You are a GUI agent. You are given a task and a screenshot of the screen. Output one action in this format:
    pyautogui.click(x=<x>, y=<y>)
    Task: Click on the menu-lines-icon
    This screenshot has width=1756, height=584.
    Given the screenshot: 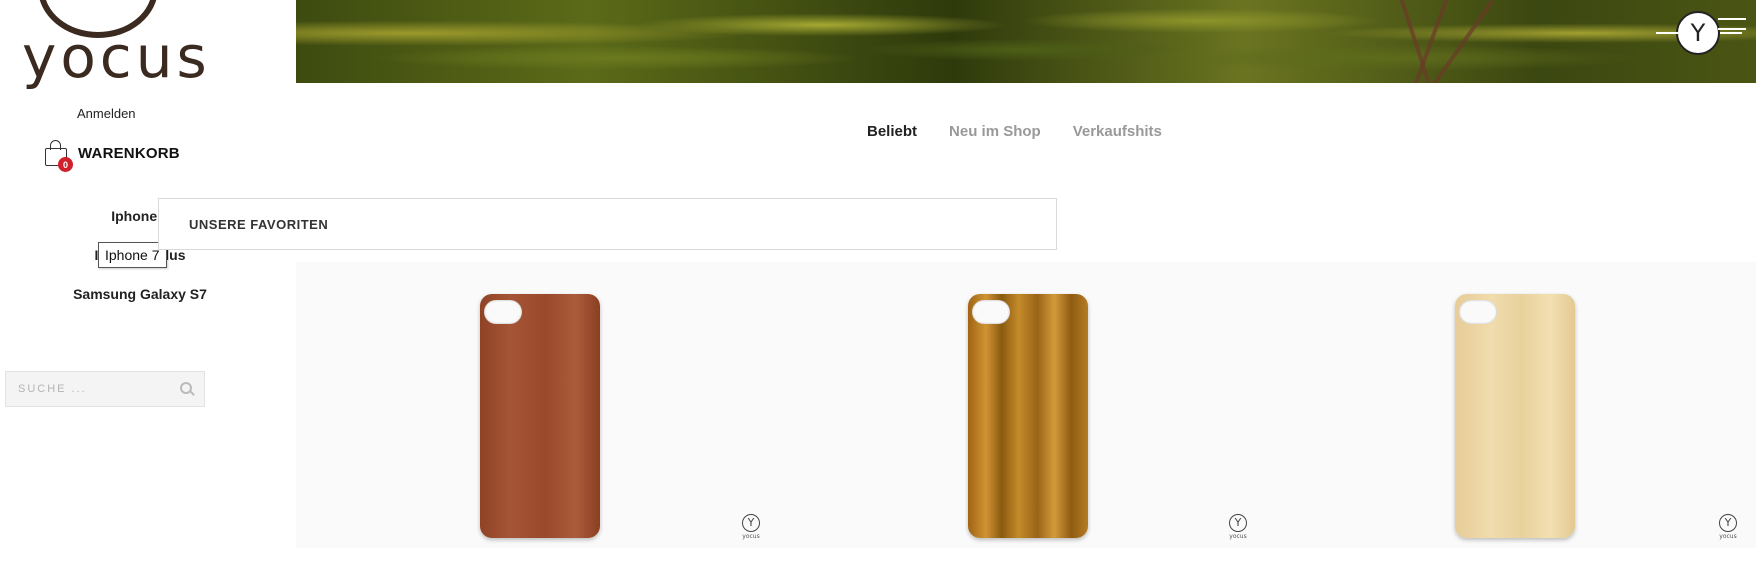 What is the action you would take?
    pyautogui.click(x=1732, y=28)
    